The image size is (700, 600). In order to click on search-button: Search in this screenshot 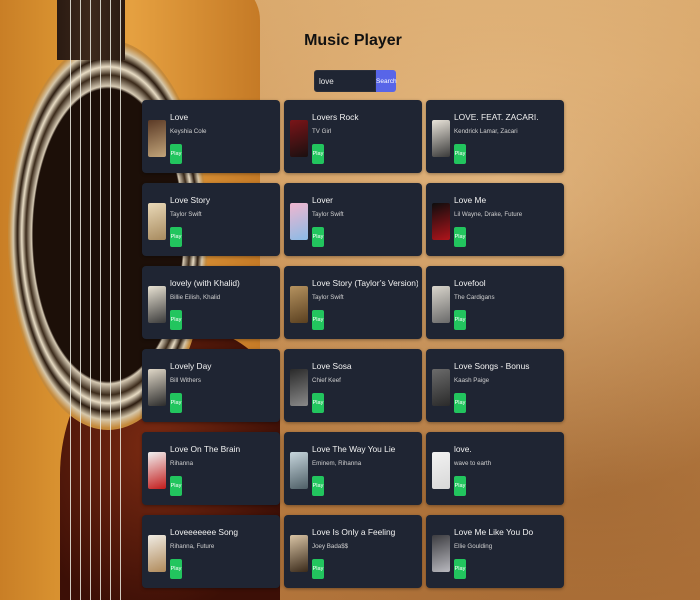, I will do `click(386, 81)`.